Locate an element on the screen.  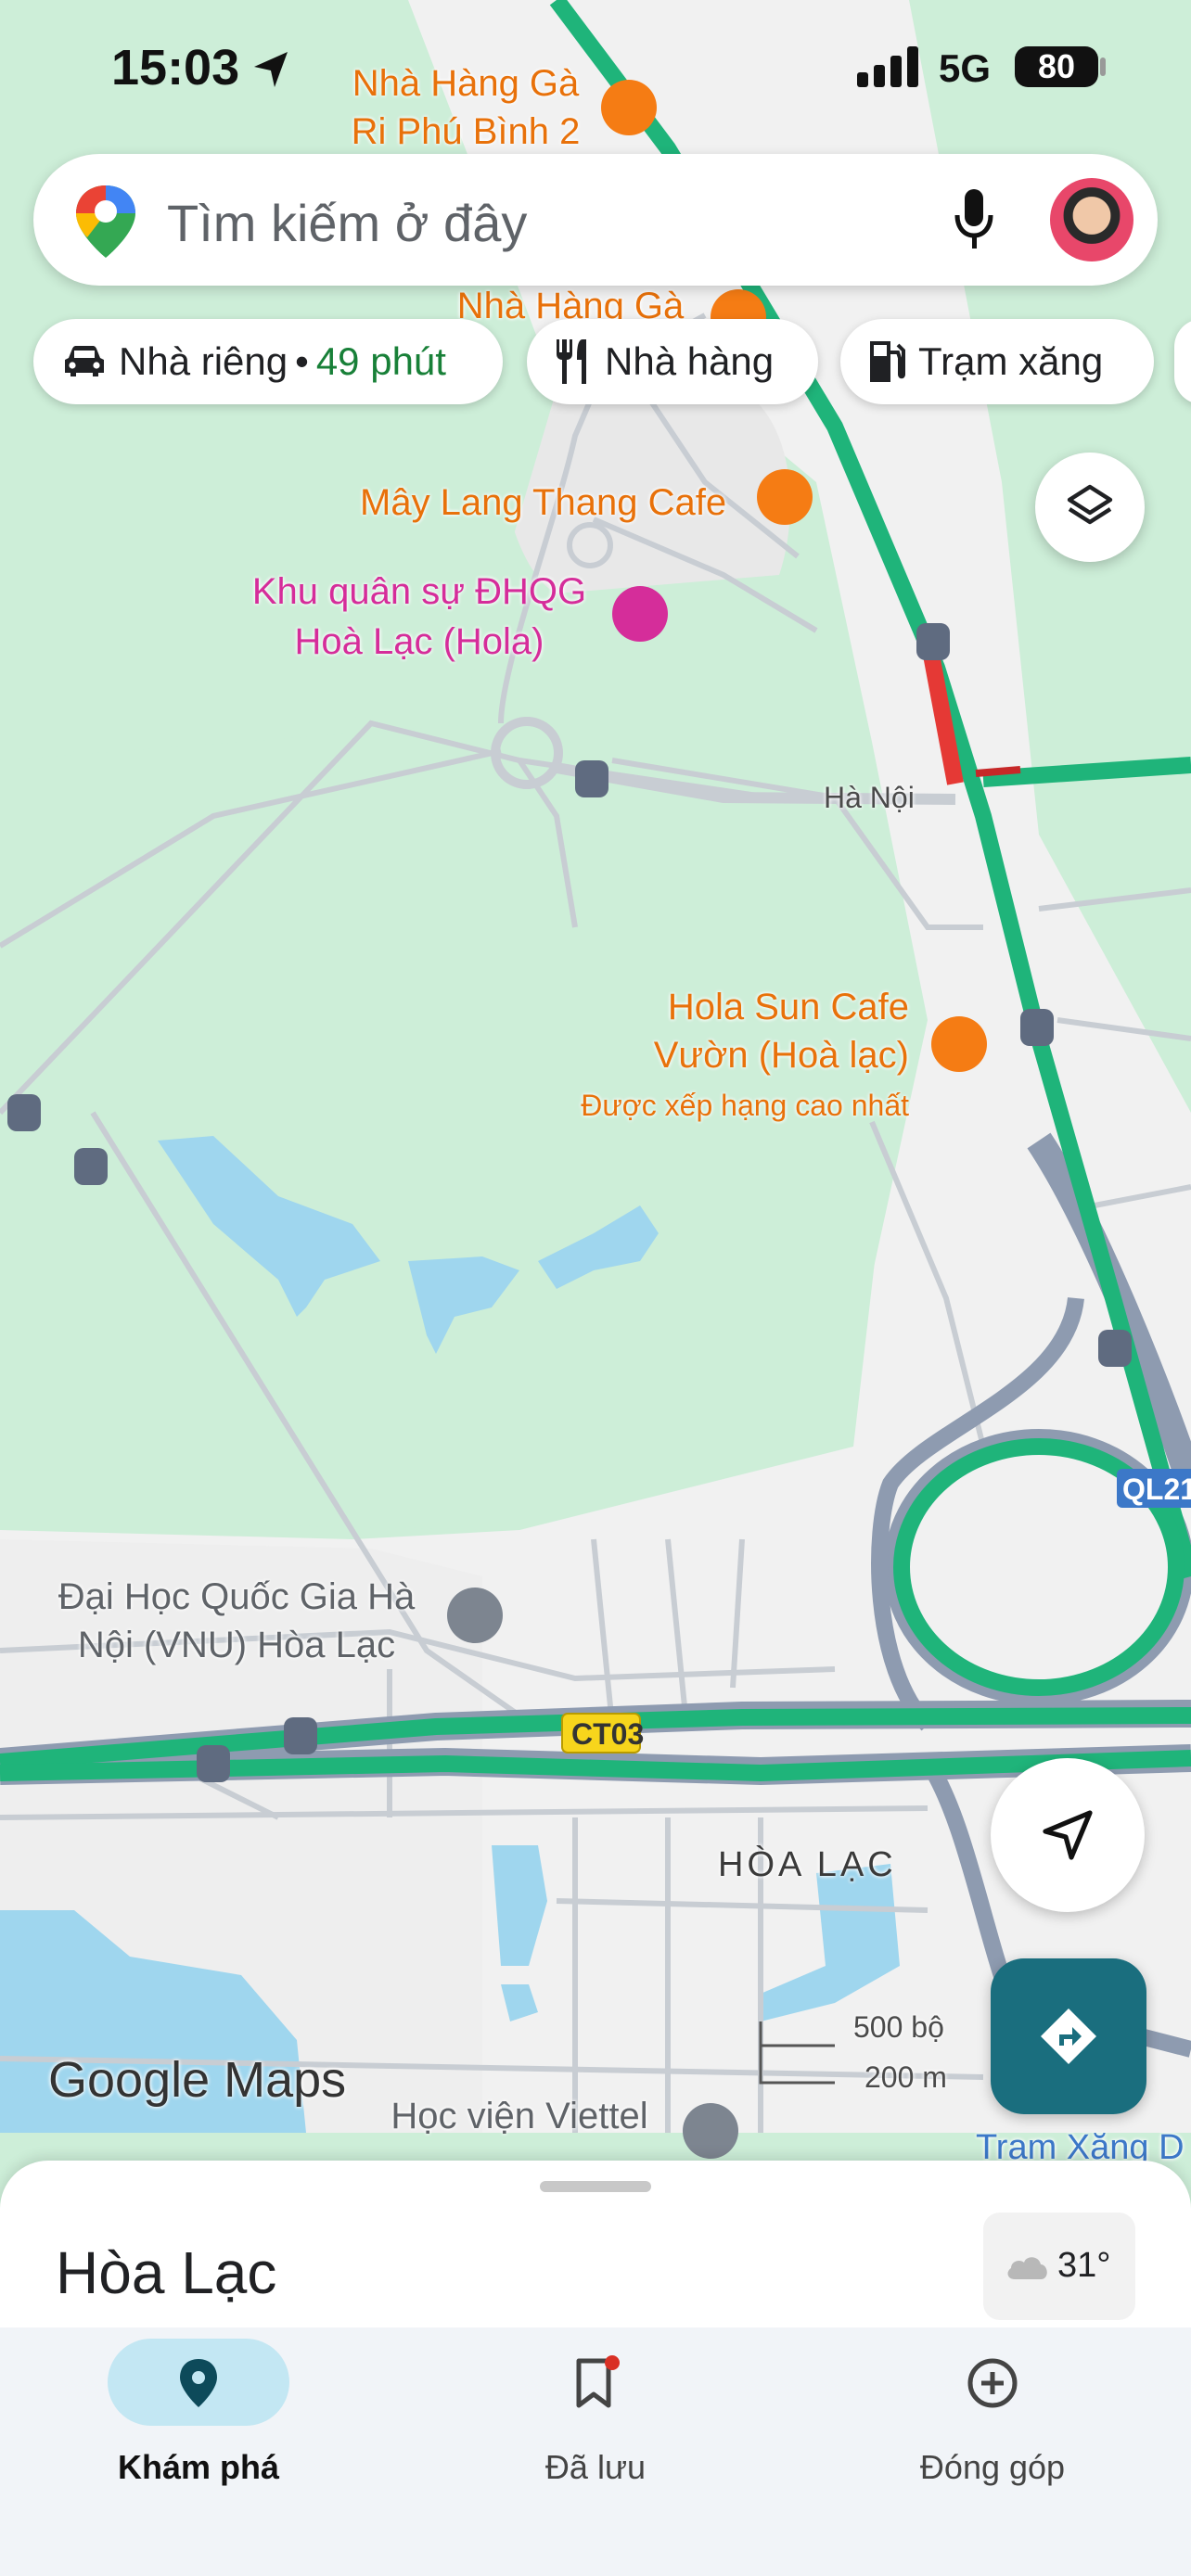
google-maps-logo: Google Maps is located at coordinates (197, 2080).